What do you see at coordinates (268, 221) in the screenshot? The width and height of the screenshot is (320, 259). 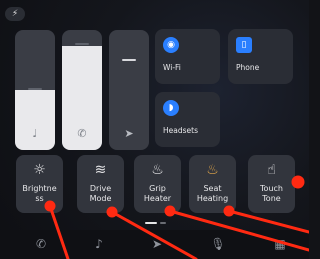 I see `annotation-line-seat-heating` at bounding box center [268, 221].